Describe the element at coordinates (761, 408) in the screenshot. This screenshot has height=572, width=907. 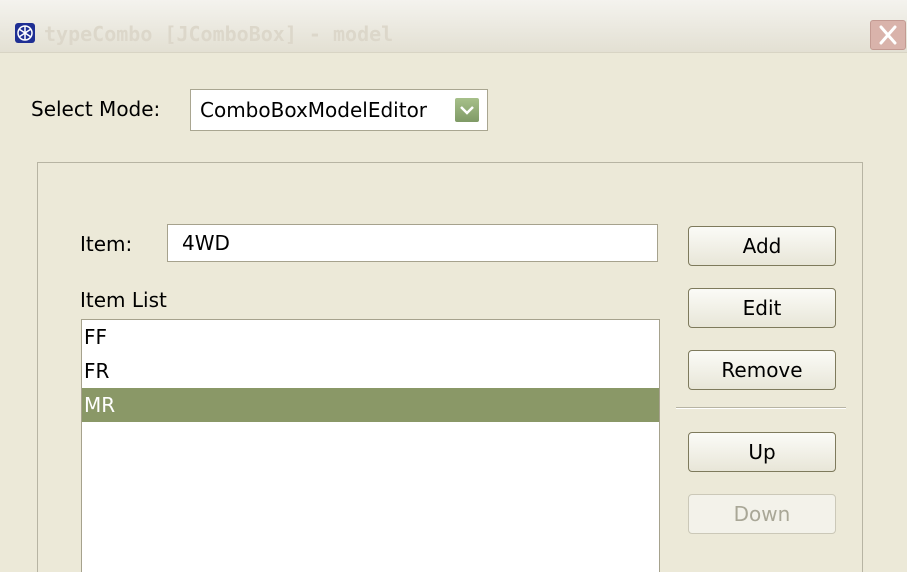
I see `button-separator` at that location.